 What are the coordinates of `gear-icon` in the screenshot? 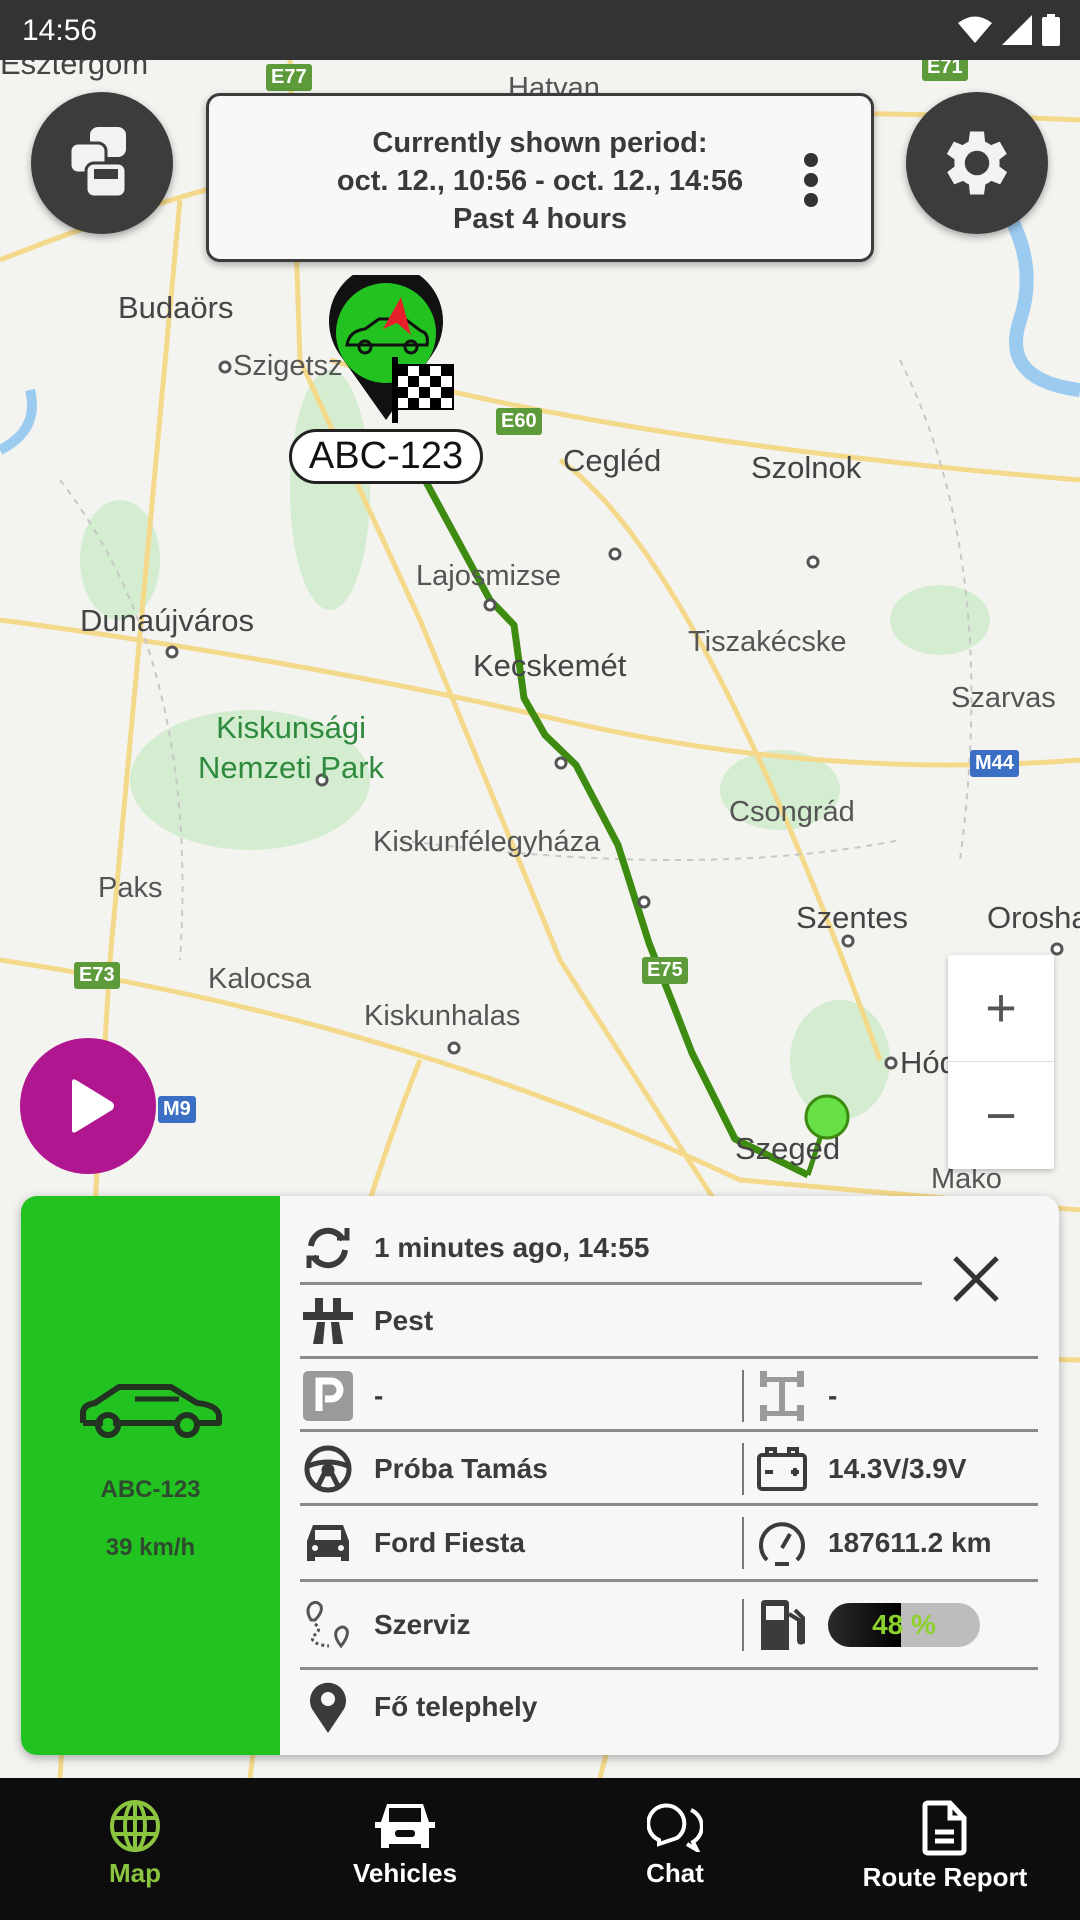 It's located at (977, 163).